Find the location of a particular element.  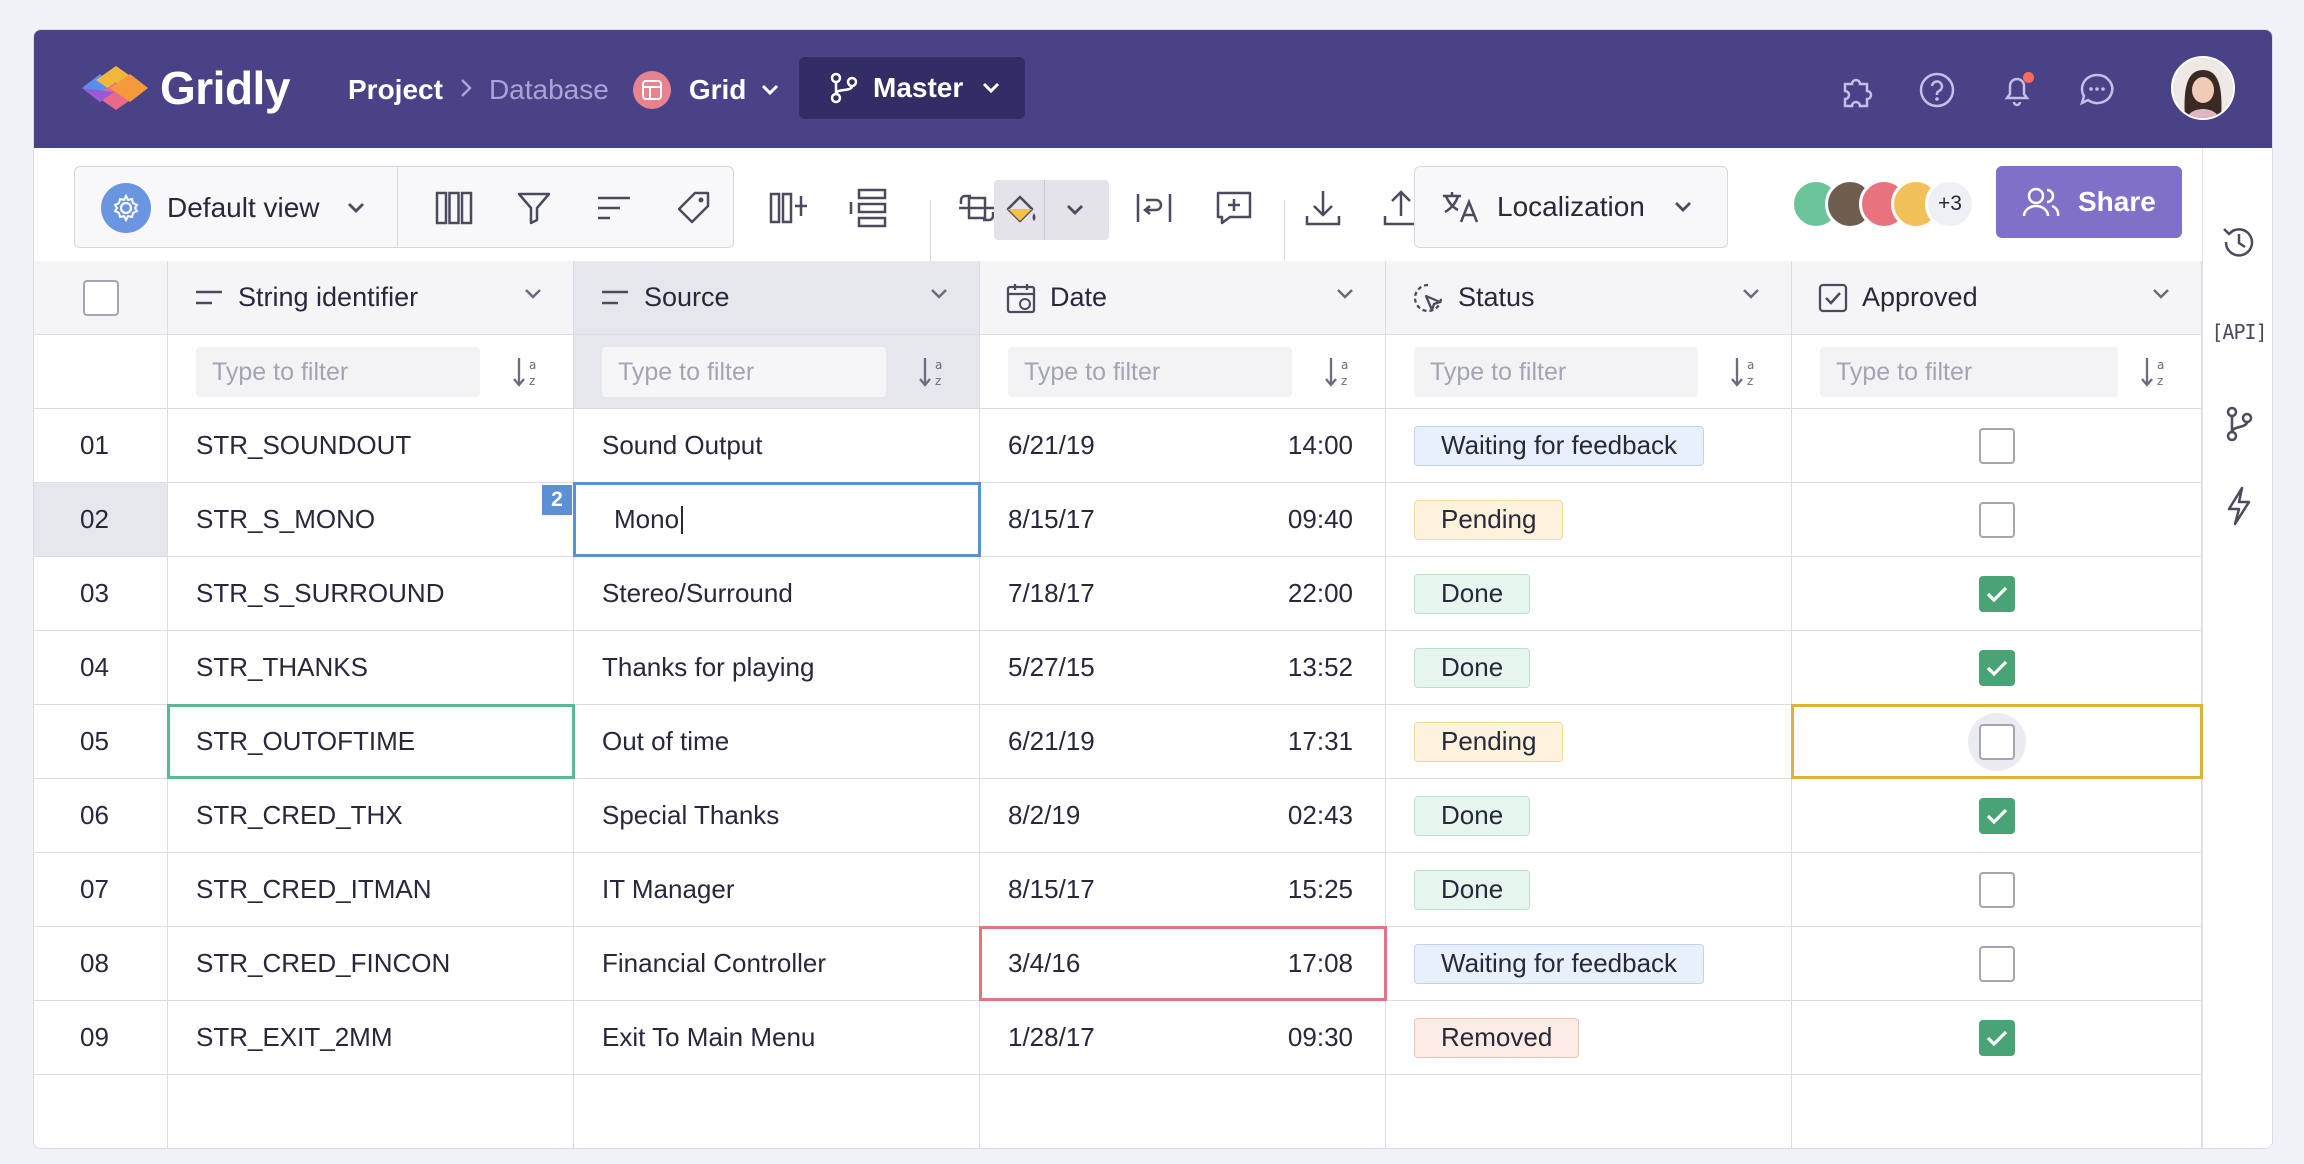

filter-input-source is located at coordinates (744, 372).